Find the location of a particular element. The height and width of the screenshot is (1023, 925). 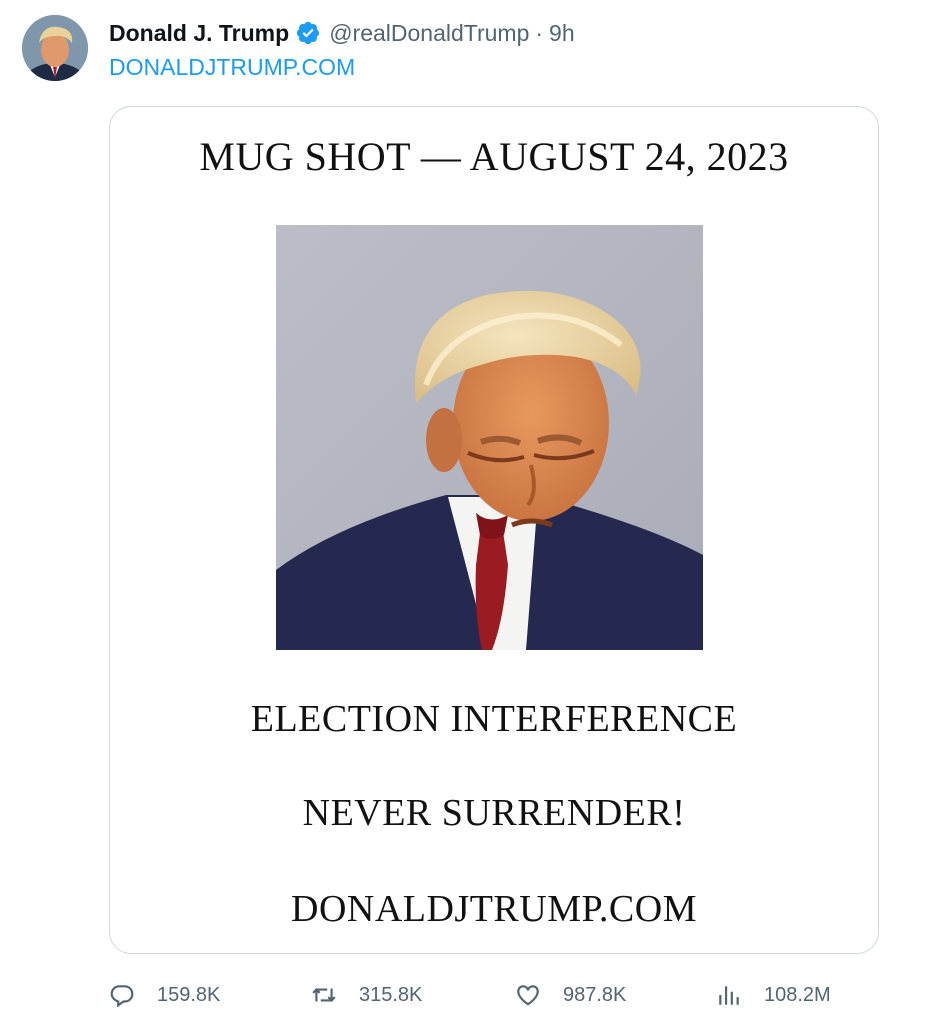

reply-button: 159.8K is located at coordinates (164, 995).